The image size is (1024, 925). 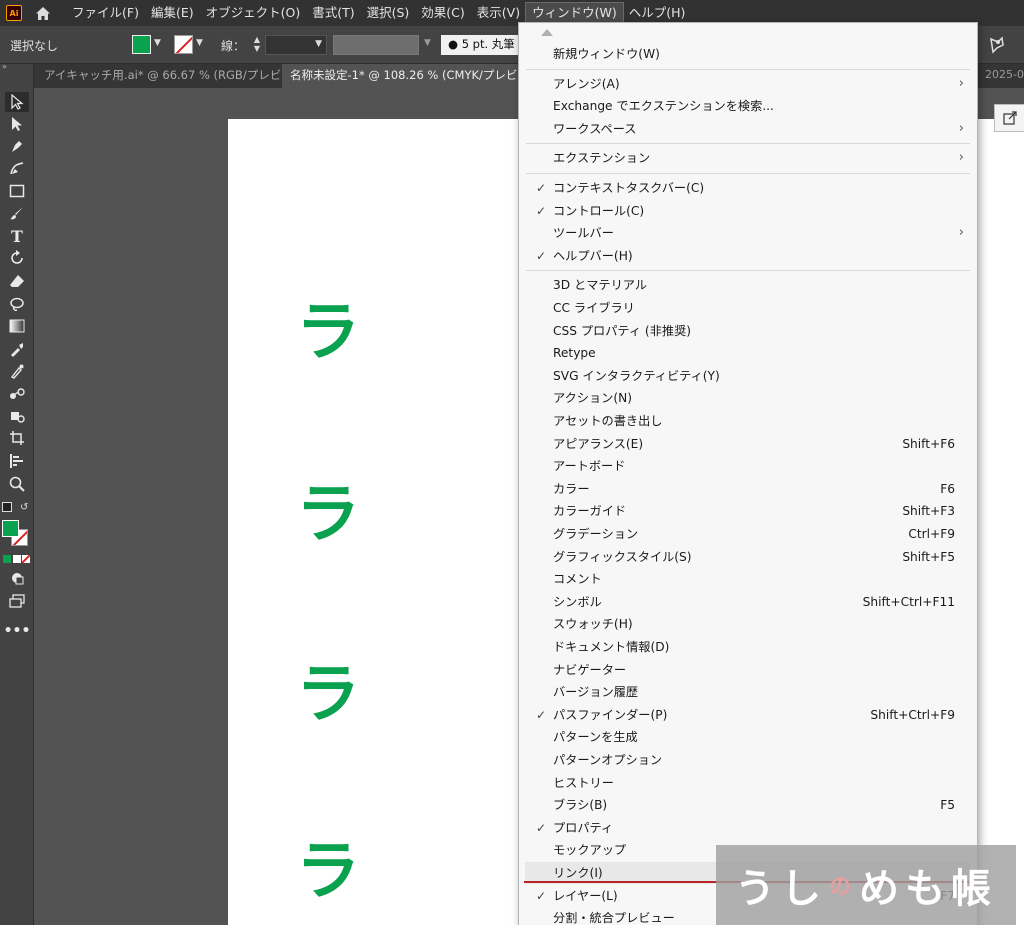 What do you see at coordinates (748, 692) in the screenshot?
I see `window-menu-item: バージョン履歴` at bounding box center [748, 692].